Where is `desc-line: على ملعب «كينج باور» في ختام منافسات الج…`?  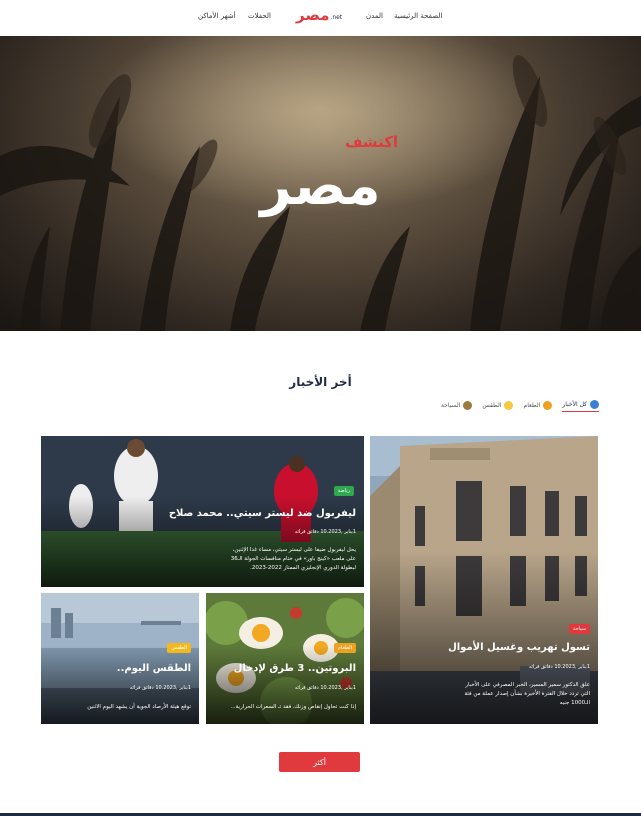
desc-line: على ملعب «كينج باور» في ختام منافسات الج… is located at coordinates (293, 559).